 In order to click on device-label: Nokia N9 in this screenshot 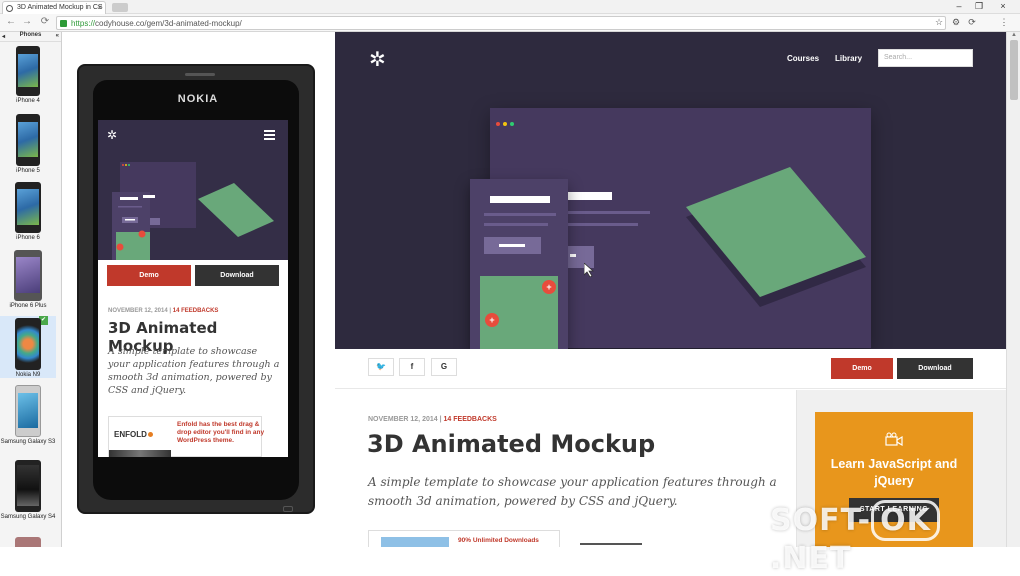, I will do `click(28, 375)`.